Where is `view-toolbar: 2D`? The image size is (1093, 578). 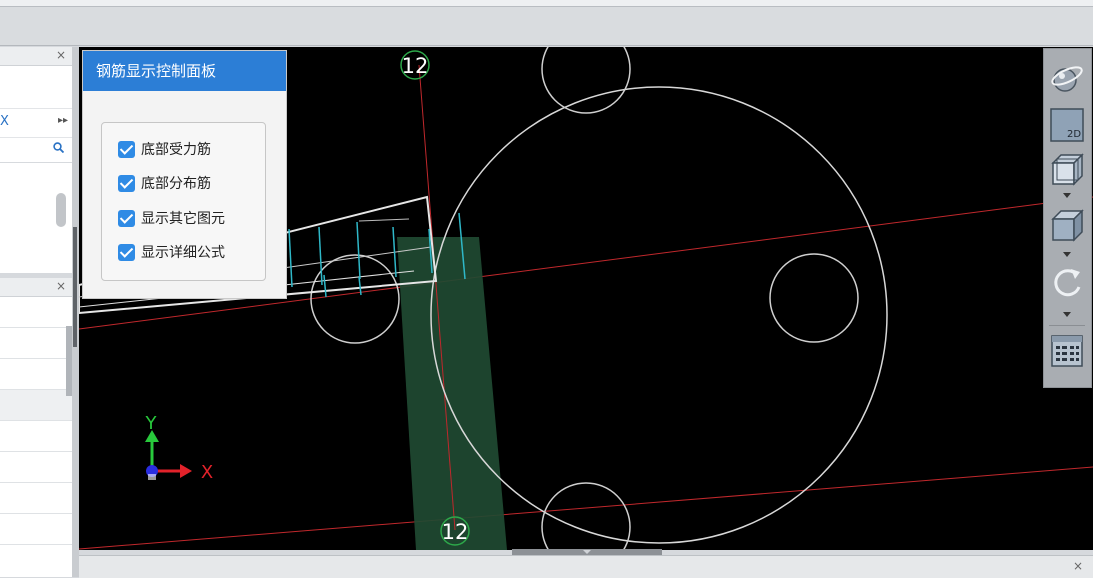
view-toolbar: 2D is located at coordinates (1067, 218).